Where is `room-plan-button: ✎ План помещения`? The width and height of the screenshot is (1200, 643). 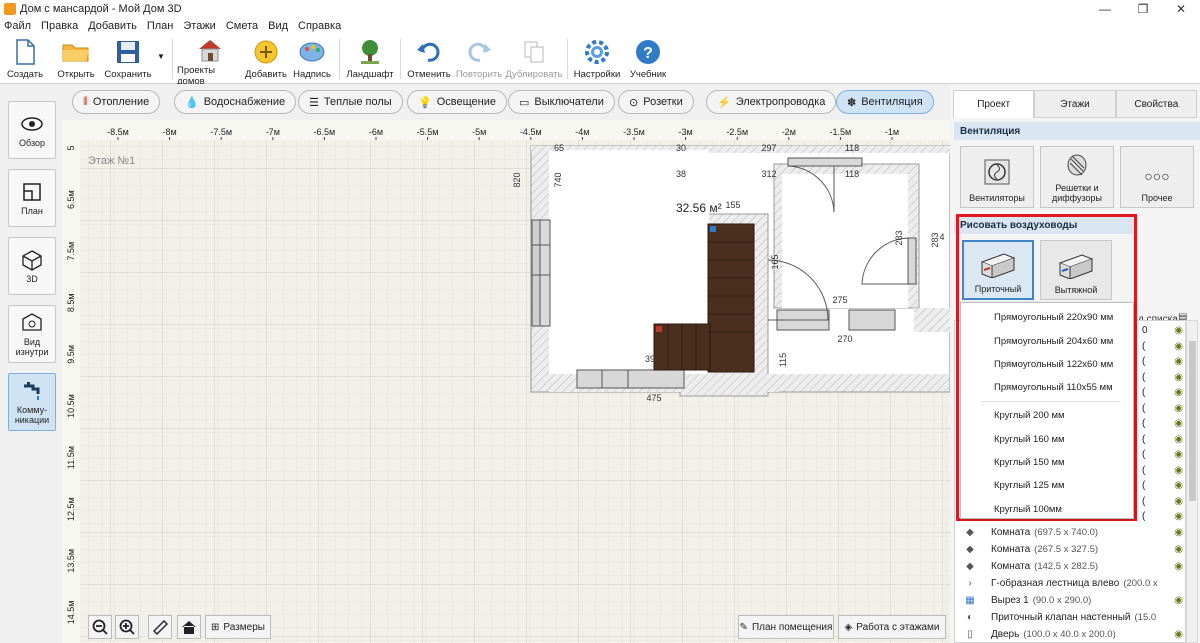 room-plan-button: ✎ План помещения is located at coordinates (786, 627).